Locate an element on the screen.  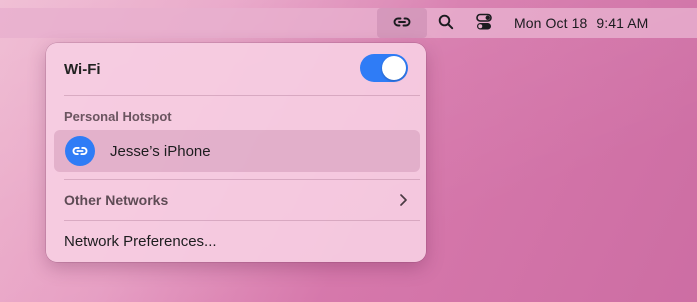
wifi-toggle-row: Wi-Fi is located at coordinates (236, 69).